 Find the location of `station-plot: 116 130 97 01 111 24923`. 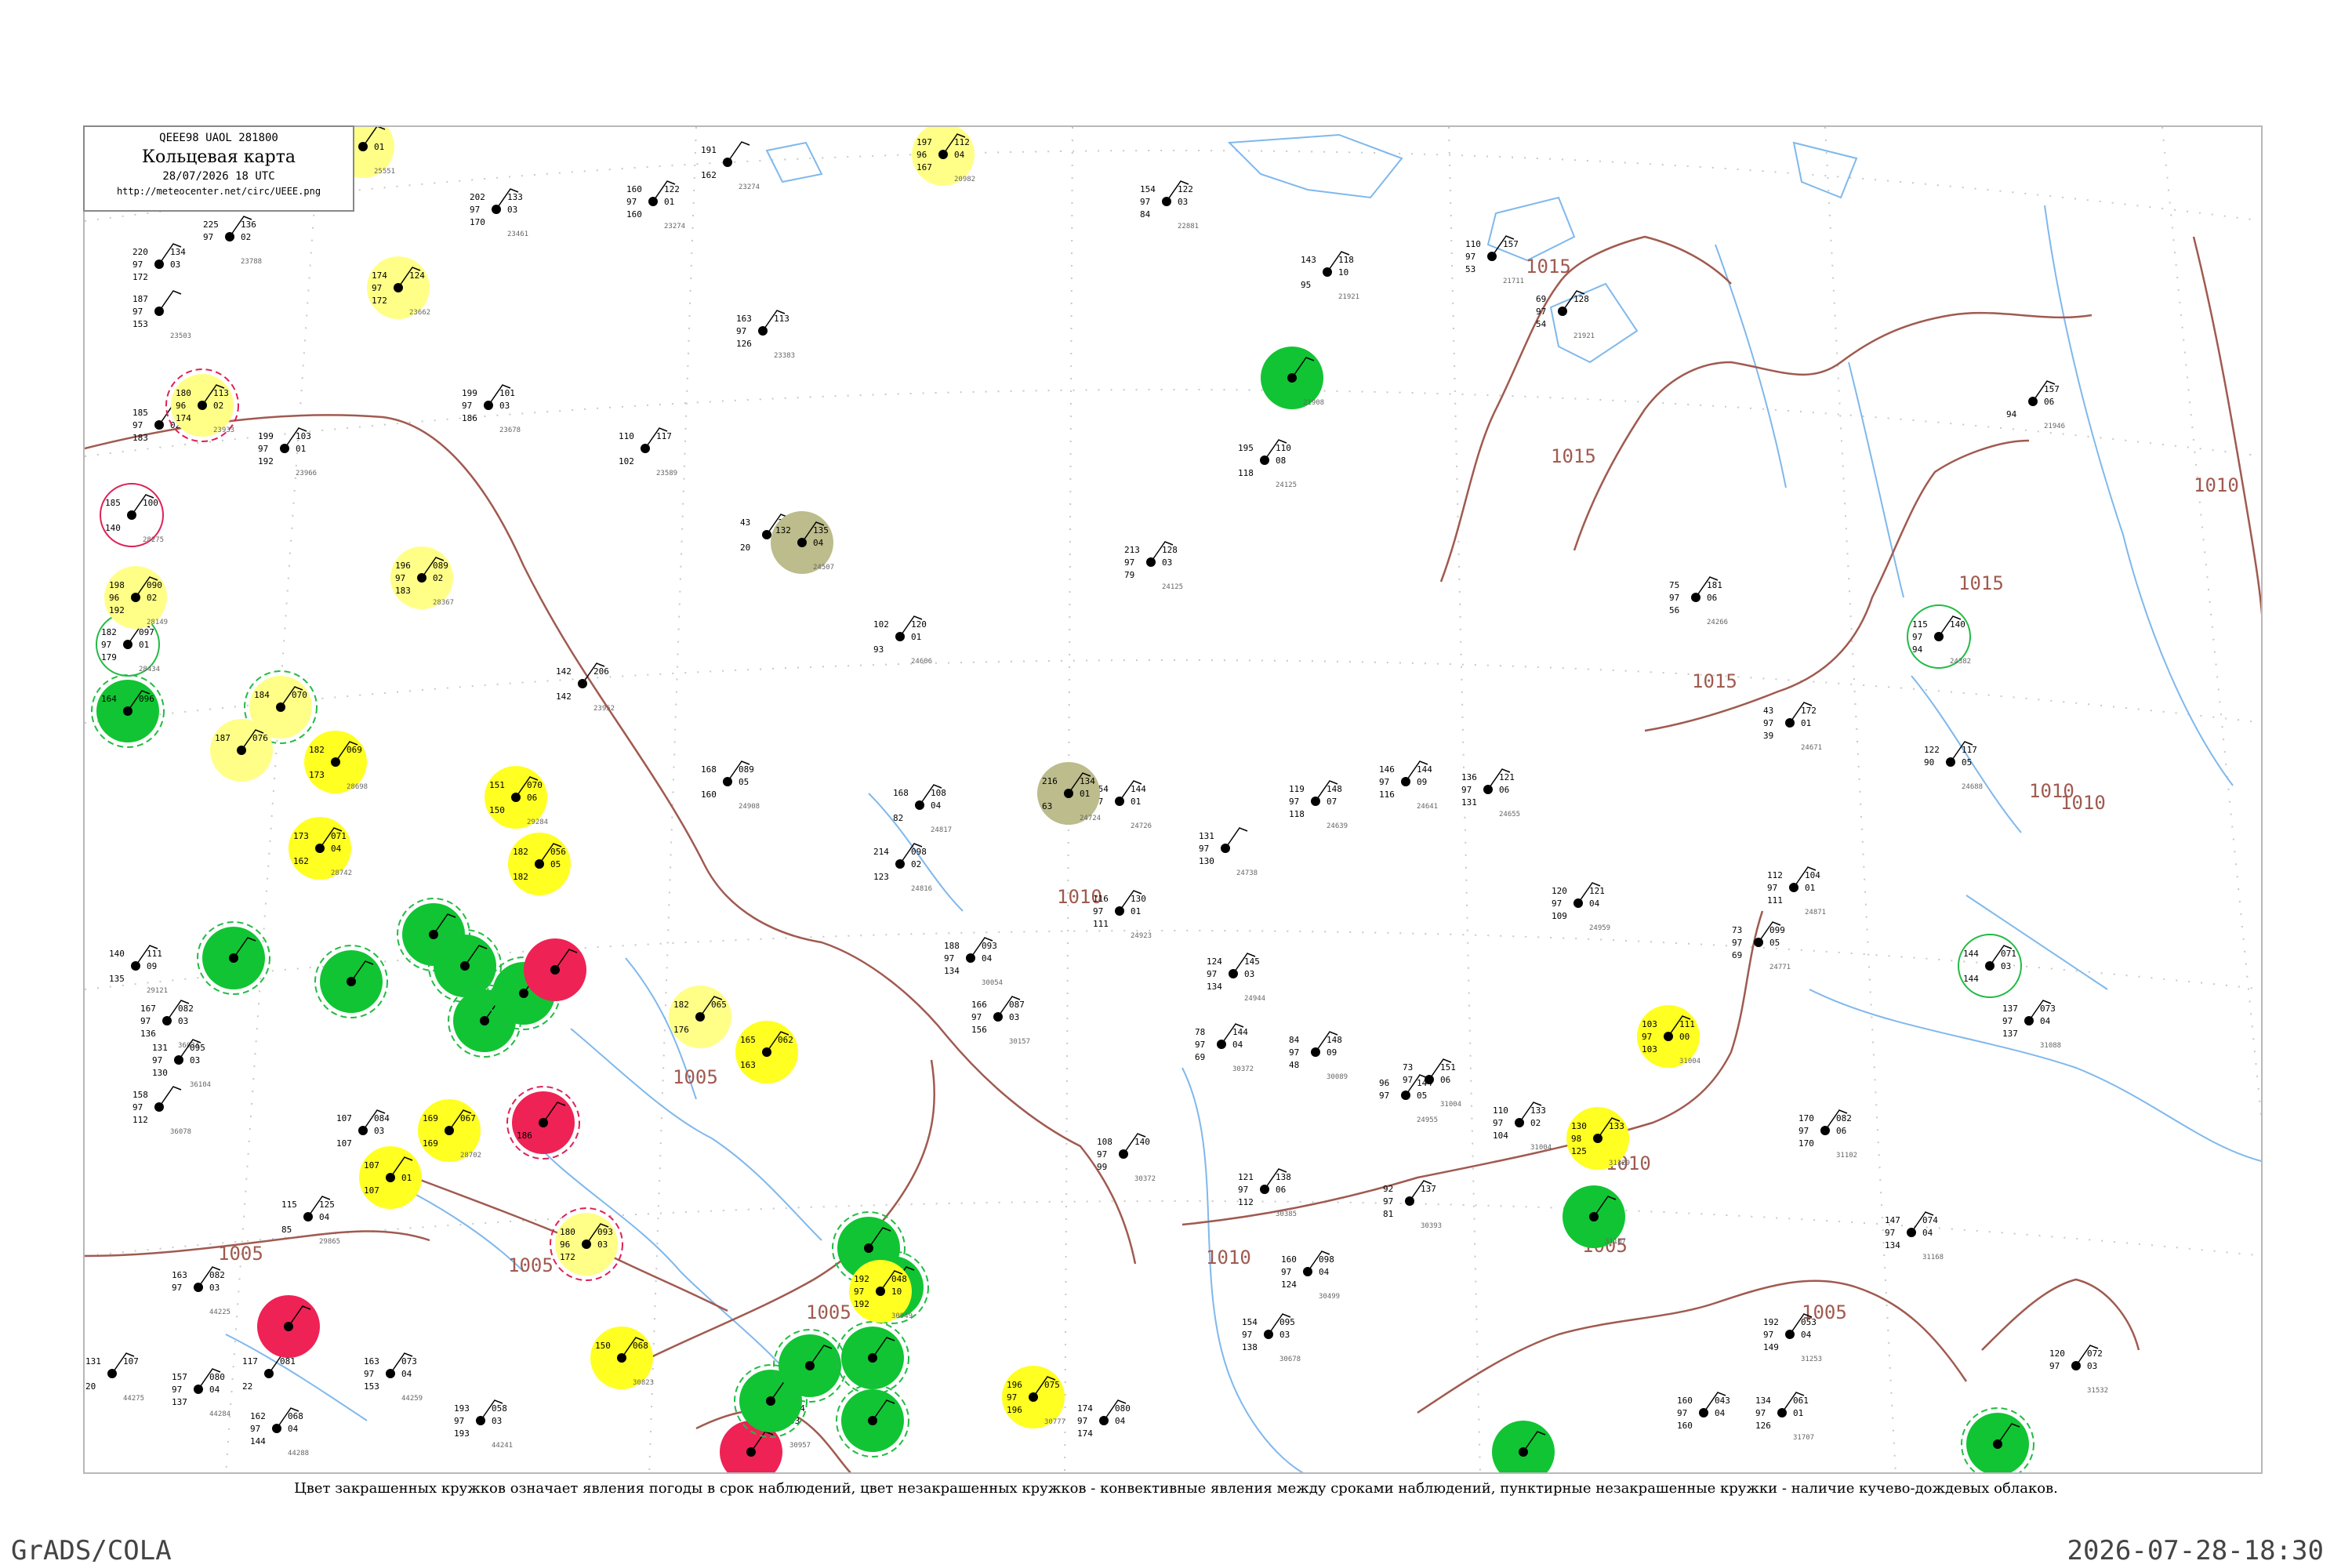

station-plot: 116 130 97 01 111 24923 is located at coordinates (1122, 915).